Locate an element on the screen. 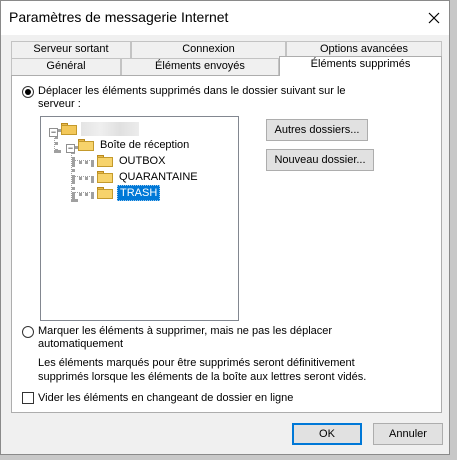  folder-label-selected: TRASH is located at coordinates (139, 193).